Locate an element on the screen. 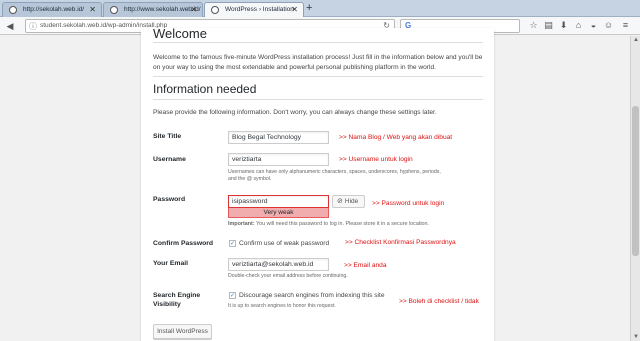 This screenshot has width=640, height=341. discourage-search-checkbox: ✓ is located at coordinates (232, 295).